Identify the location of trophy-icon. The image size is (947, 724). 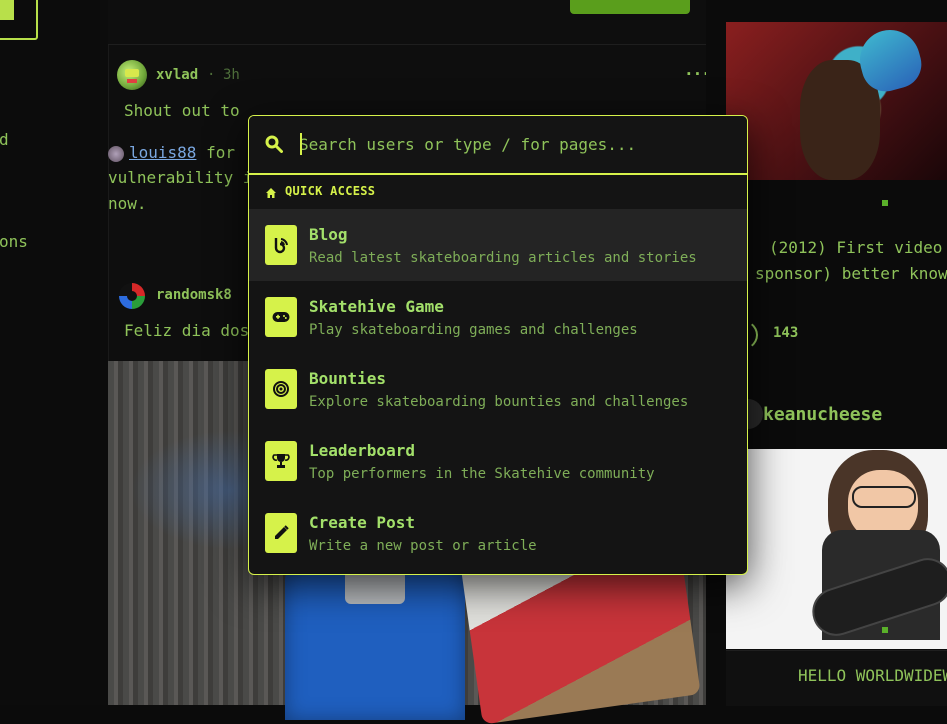
(281, 461).